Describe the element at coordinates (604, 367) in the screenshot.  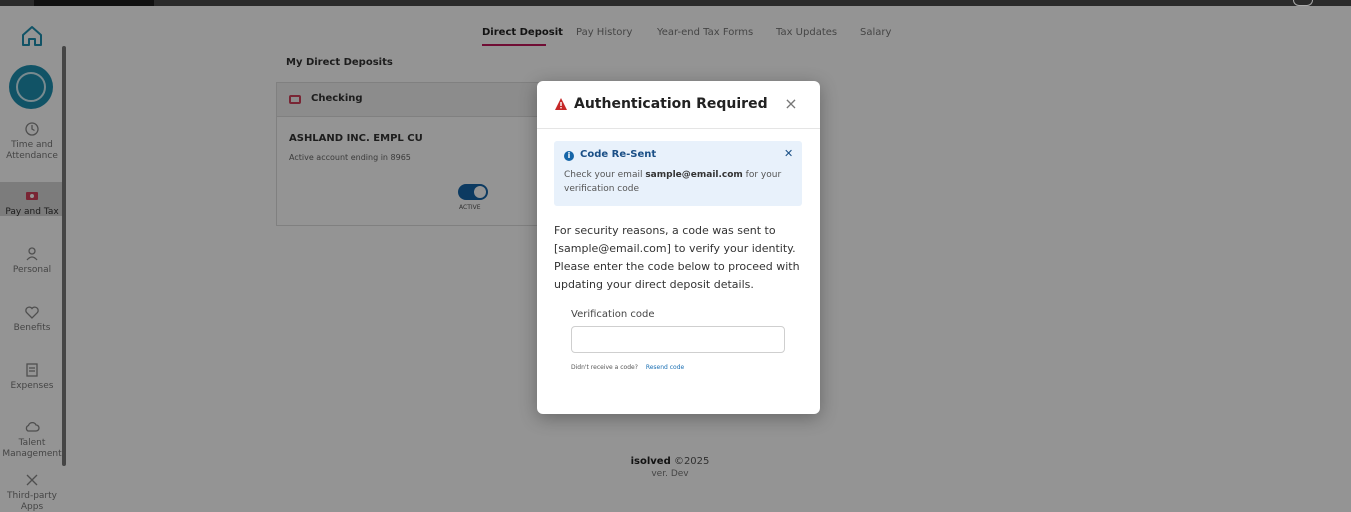
I see `resend-prompt: Didn't receive a code?` at that location.